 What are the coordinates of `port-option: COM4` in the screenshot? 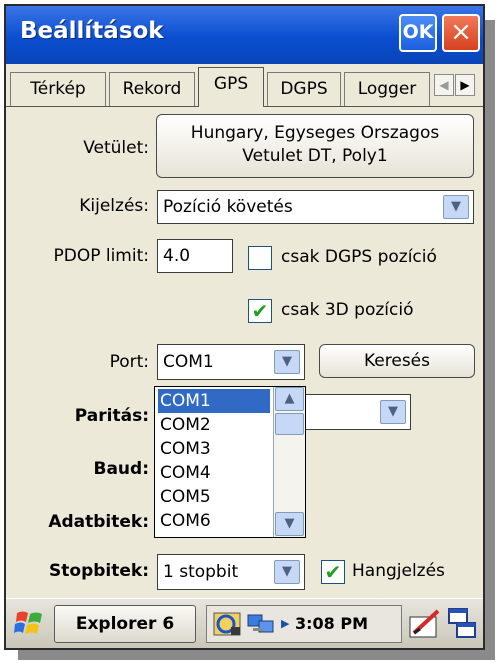 It's located at (214, 473).